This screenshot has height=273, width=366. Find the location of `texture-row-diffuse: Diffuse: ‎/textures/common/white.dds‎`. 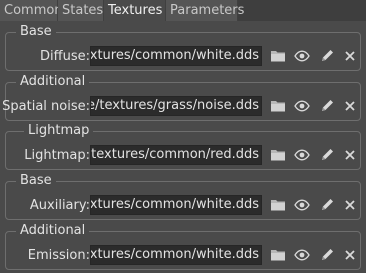

texture-row-diffuse: Diffuse: ‎/textures/common/white.dds‎ is located at coordinates (183, 57).